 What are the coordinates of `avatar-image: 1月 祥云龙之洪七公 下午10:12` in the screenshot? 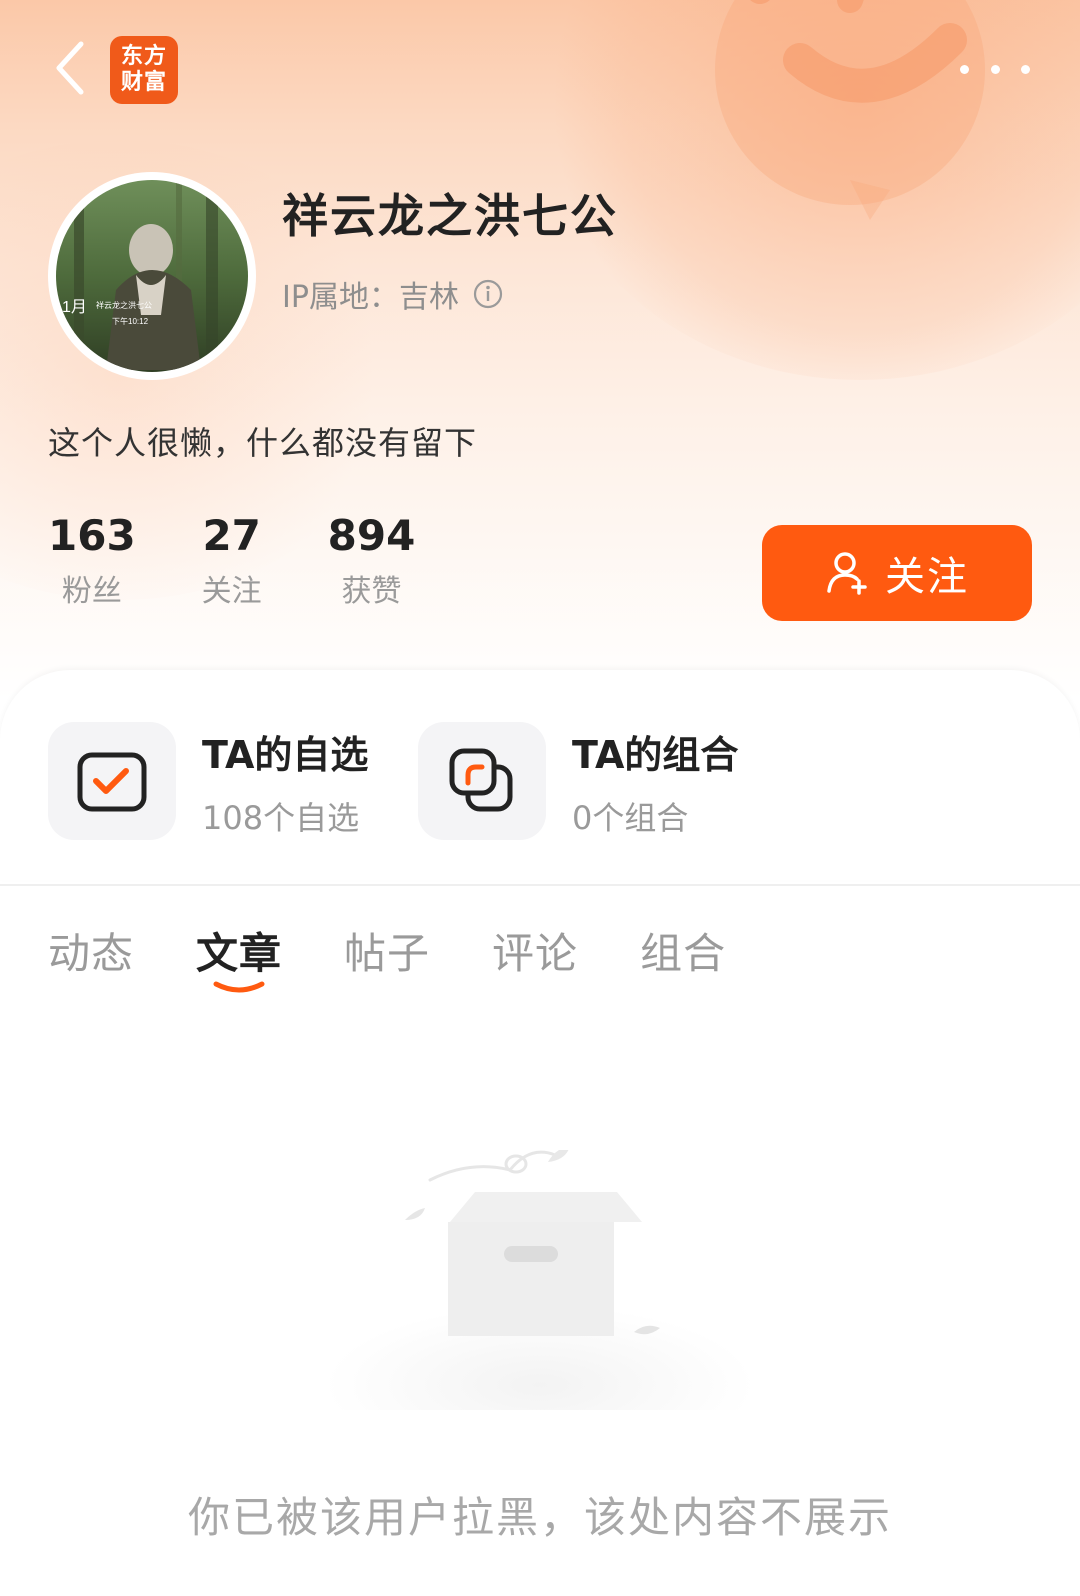 It's located at (152, 276).